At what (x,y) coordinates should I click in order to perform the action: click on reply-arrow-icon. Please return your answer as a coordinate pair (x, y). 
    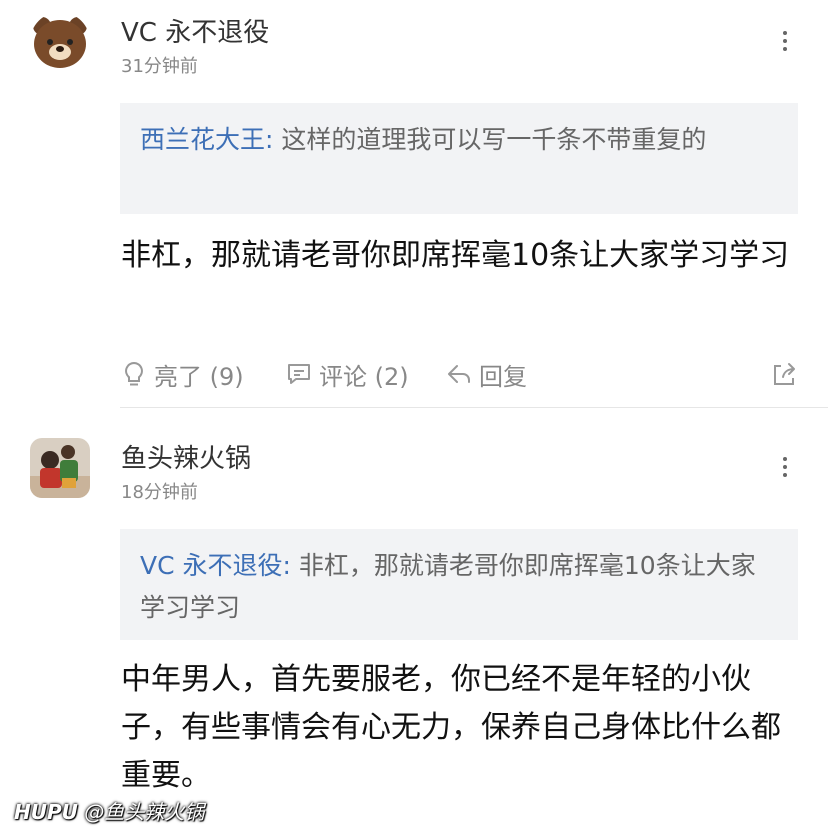
    Looking at the image, I should click on (459, 374).